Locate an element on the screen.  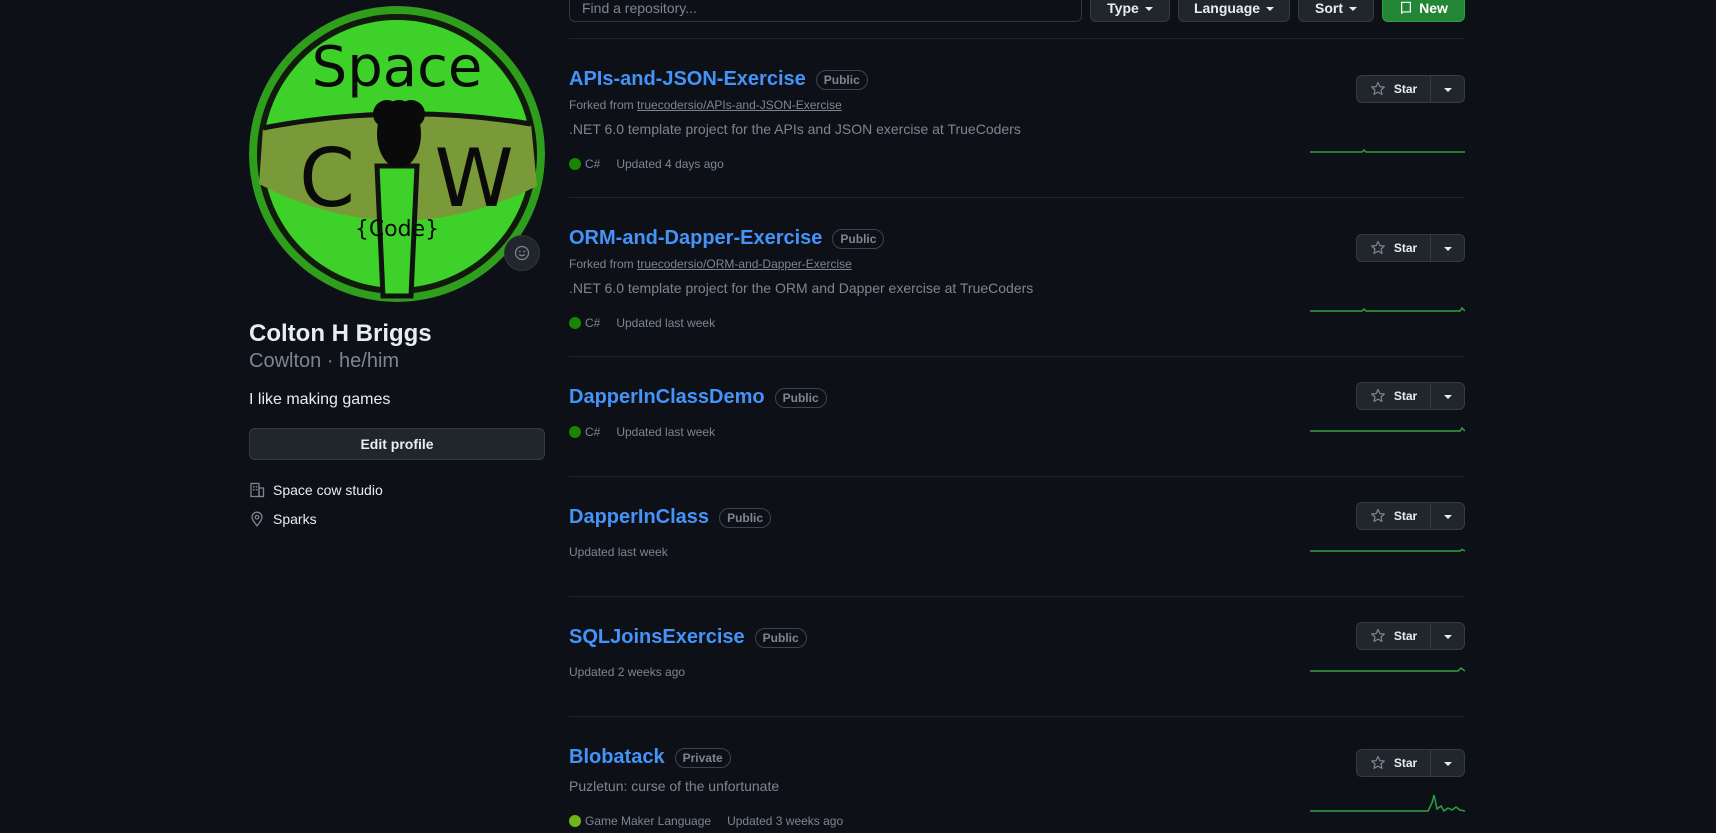
repo-name-link: DapperInClassDemo is located at coordinates (667, 397).